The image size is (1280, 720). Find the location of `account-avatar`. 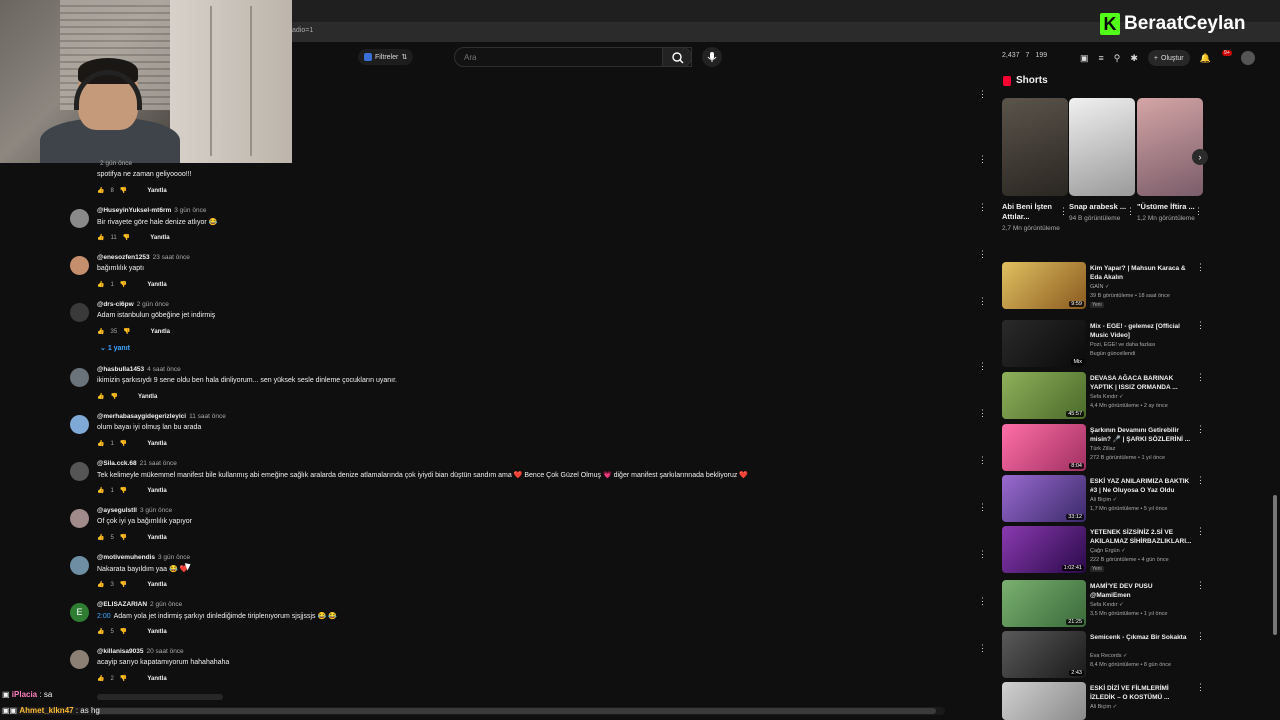

account-avatar is located at coordinates (1248, 58).